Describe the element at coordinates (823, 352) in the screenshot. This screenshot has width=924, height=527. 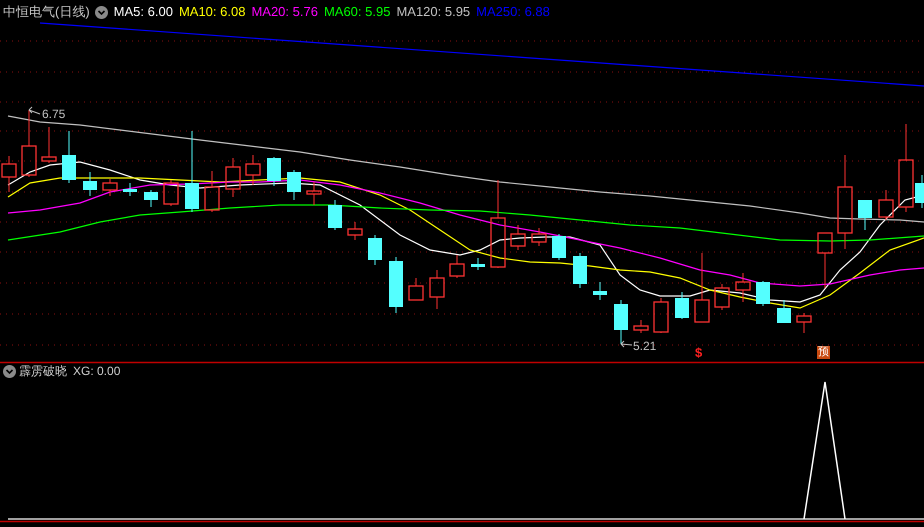
I see `forecast-badge: 预` at that location.